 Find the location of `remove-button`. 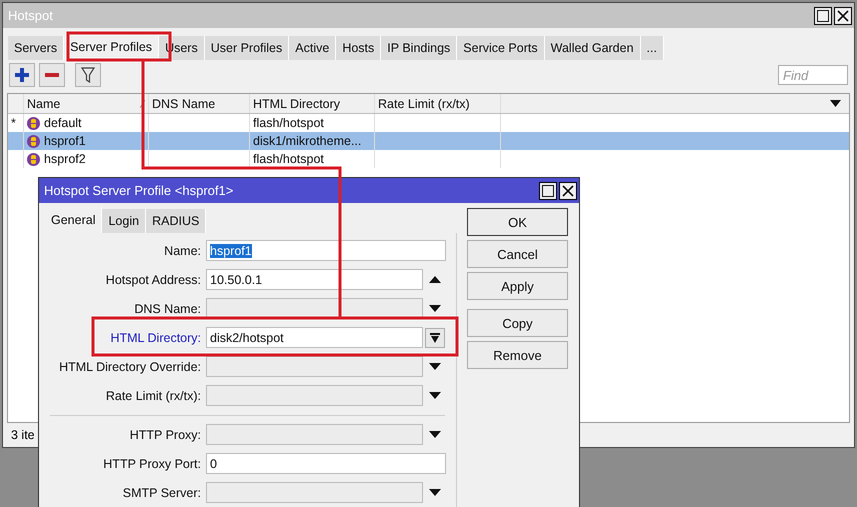

remove-button is located at coordinates (52, 75).